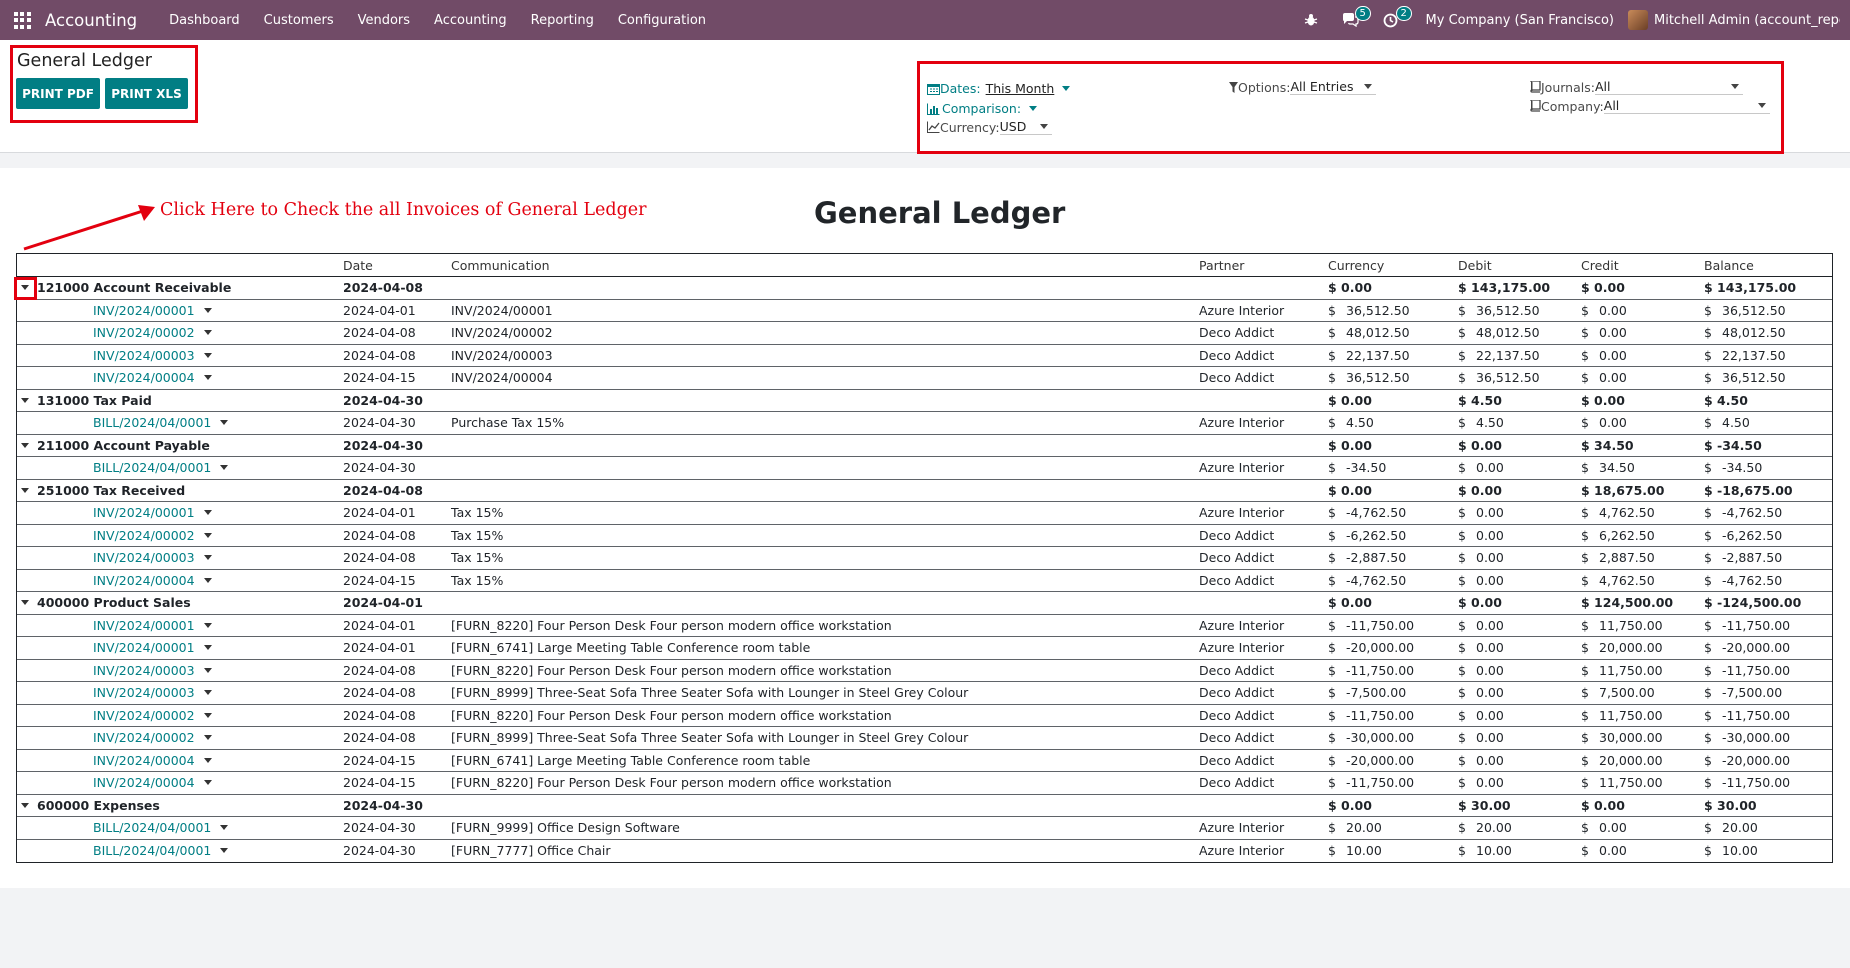  Describe the element at coordinates (384, 20) in the screenshot. I see `menu-vendors: Vendors` at that location.